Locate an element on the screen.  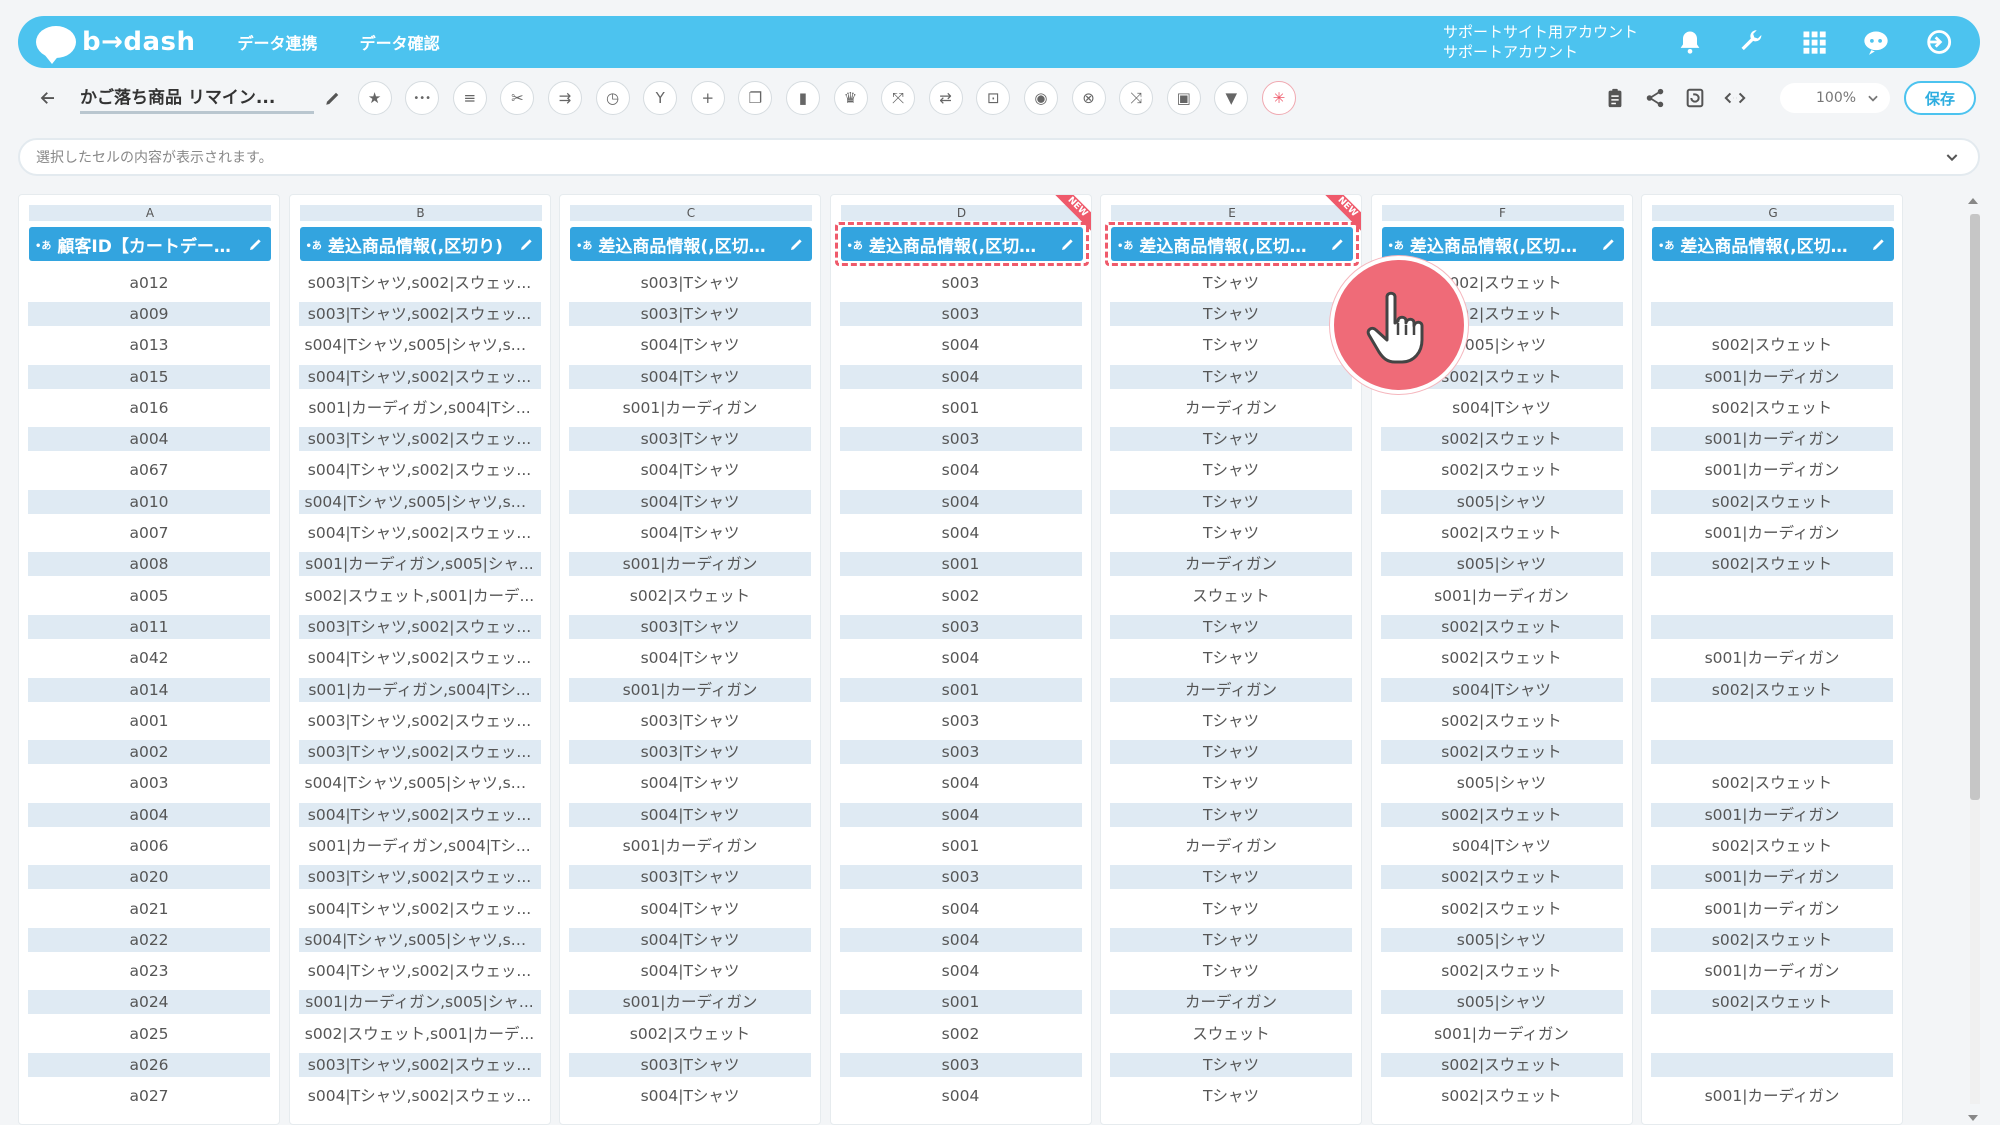
table-cell: a023 is located at coordinates (149, 971).